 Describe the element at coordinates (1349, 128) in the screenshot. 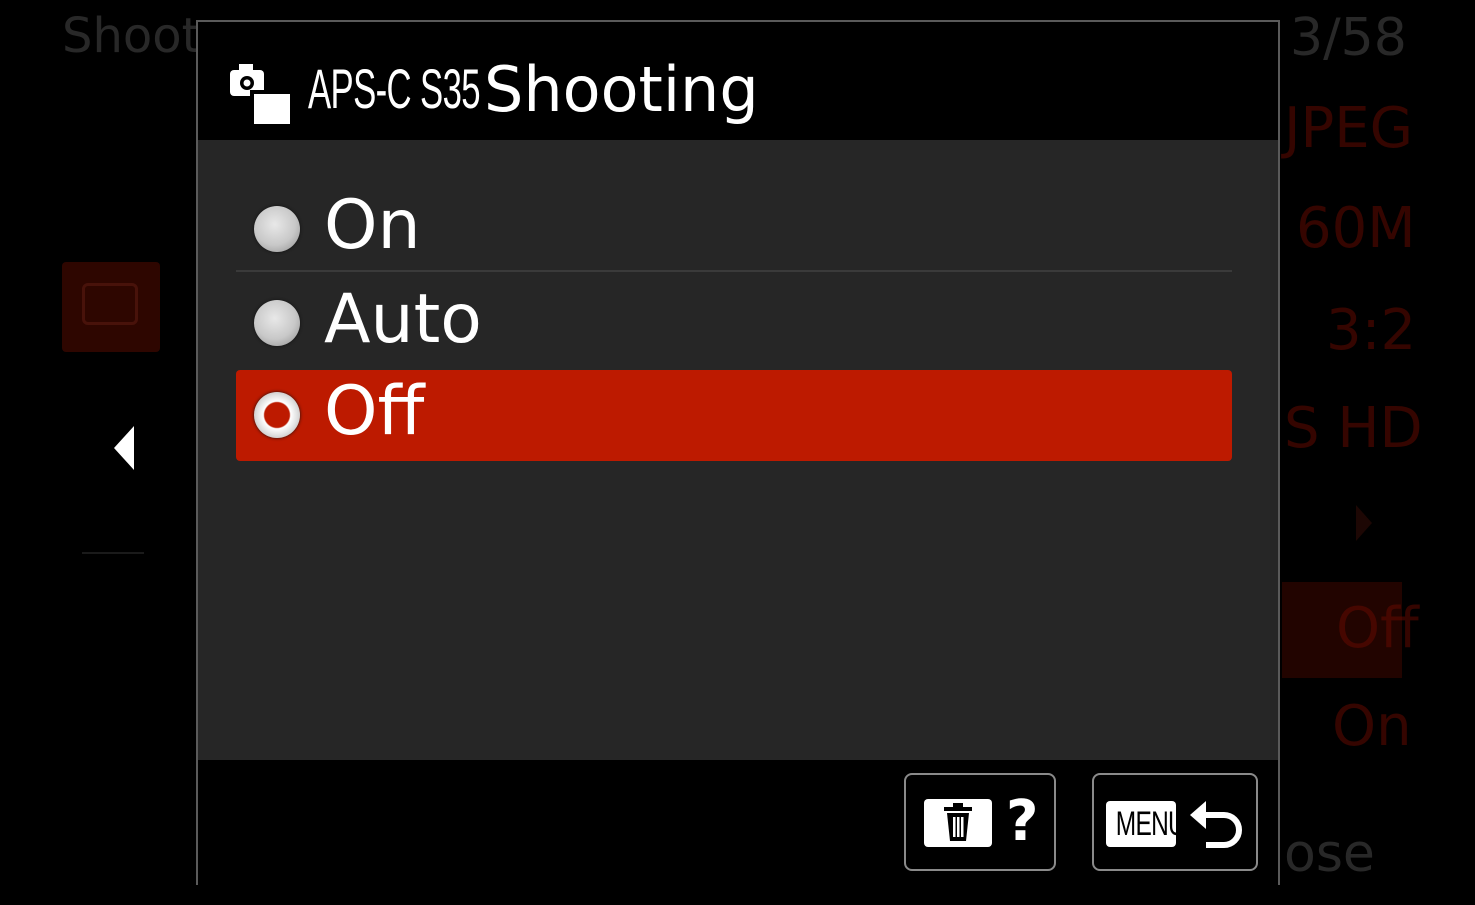

I see `bg-value-quality: JPEG` at that location.